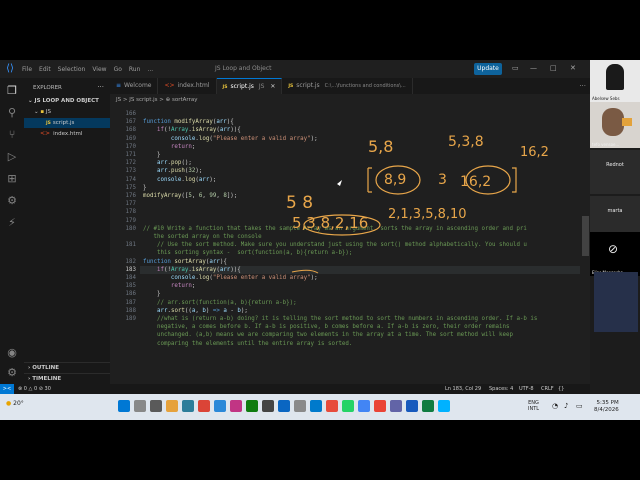 The image size is (640, 480). I want to click on workspace-folder: ⌄ JS LOOP AND OBJECT, so click(67, 101).